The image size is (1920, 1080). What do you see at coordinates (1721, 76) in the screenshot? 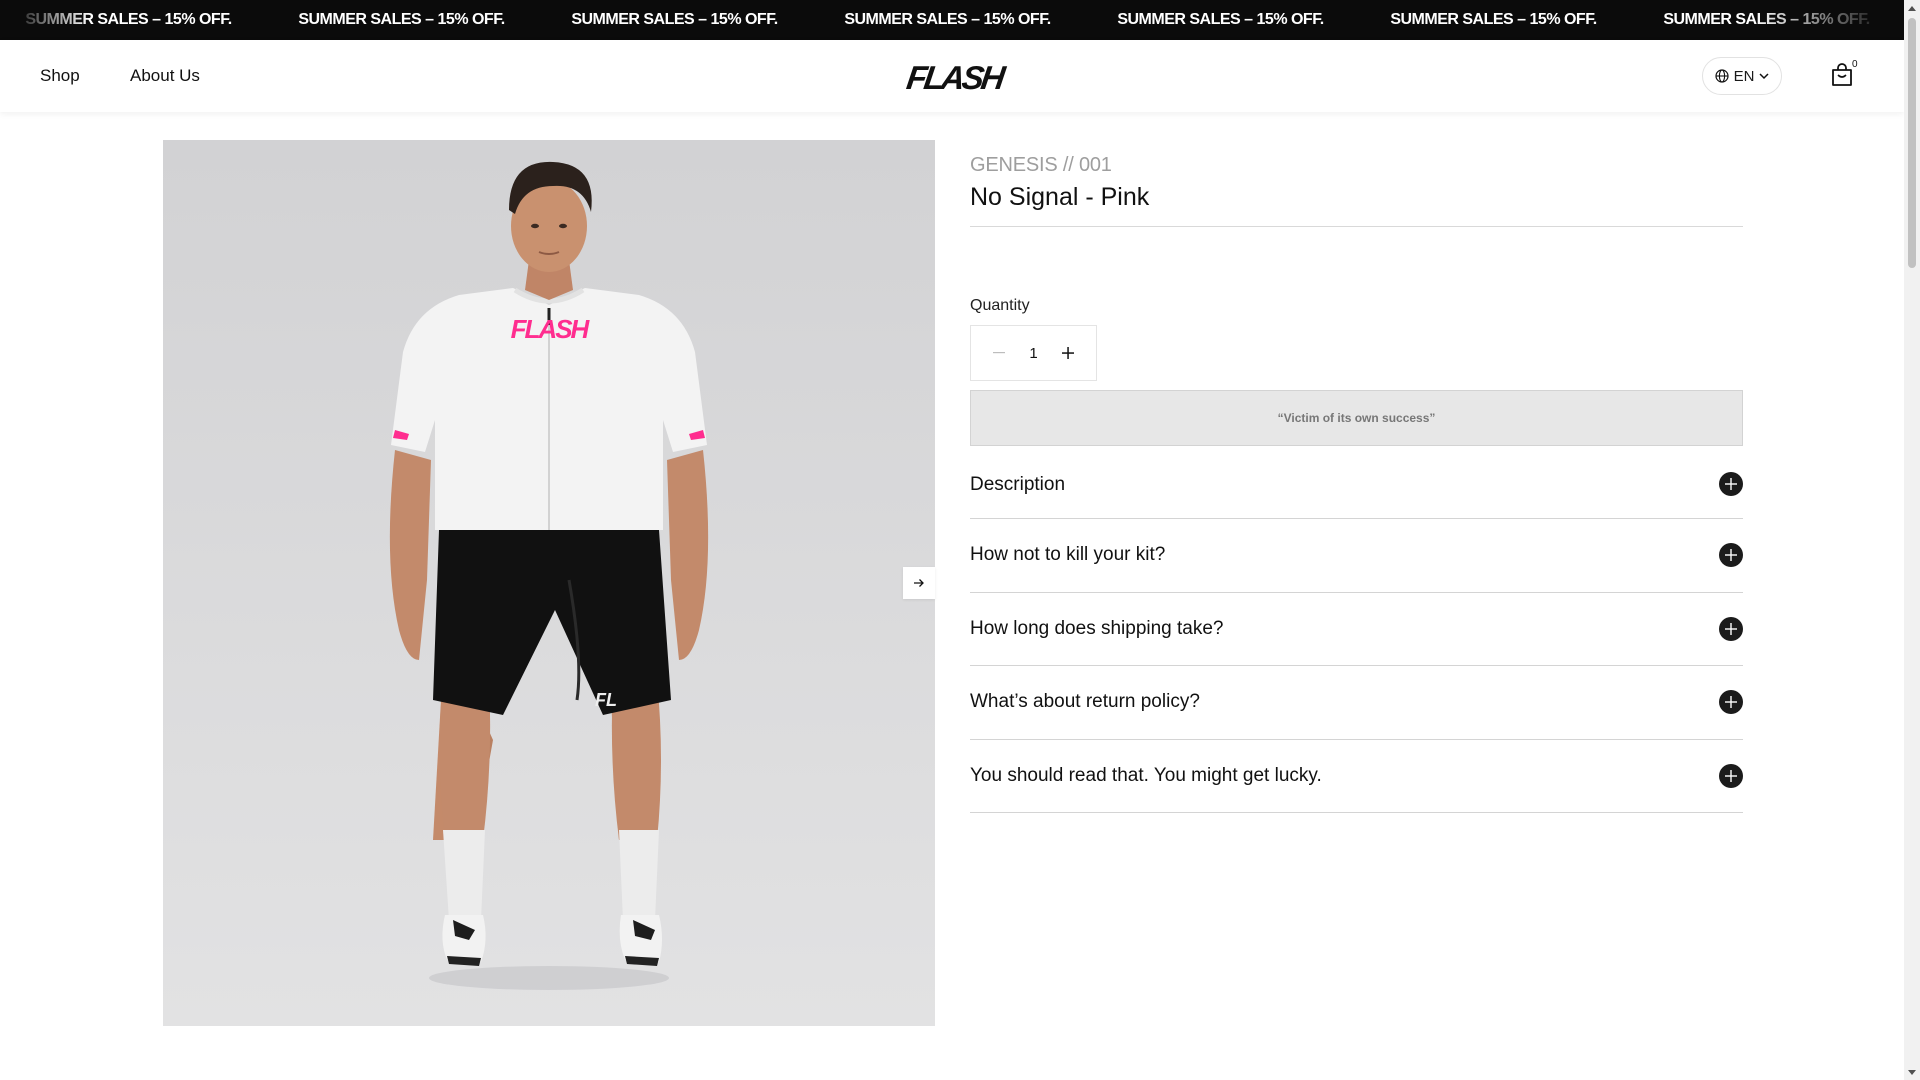
I see `globe-icon` at bounding box center [1721, 76].